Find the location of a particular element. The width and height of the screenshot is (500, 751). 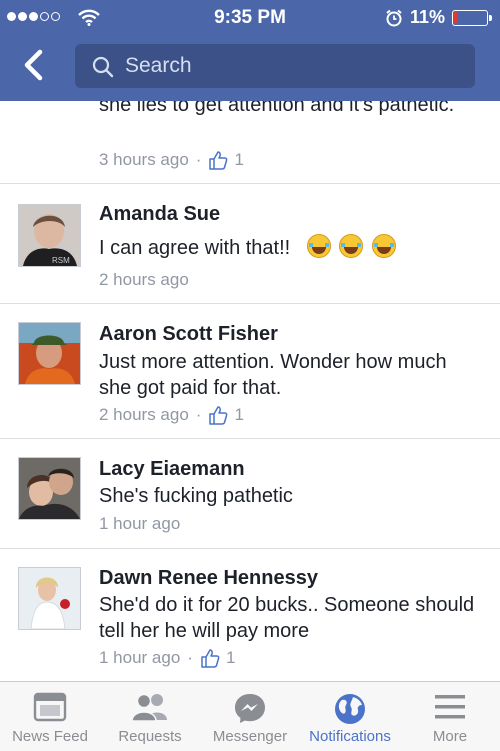

comment-text-body: I can agree with that!! is located at coordinates (195, 248).